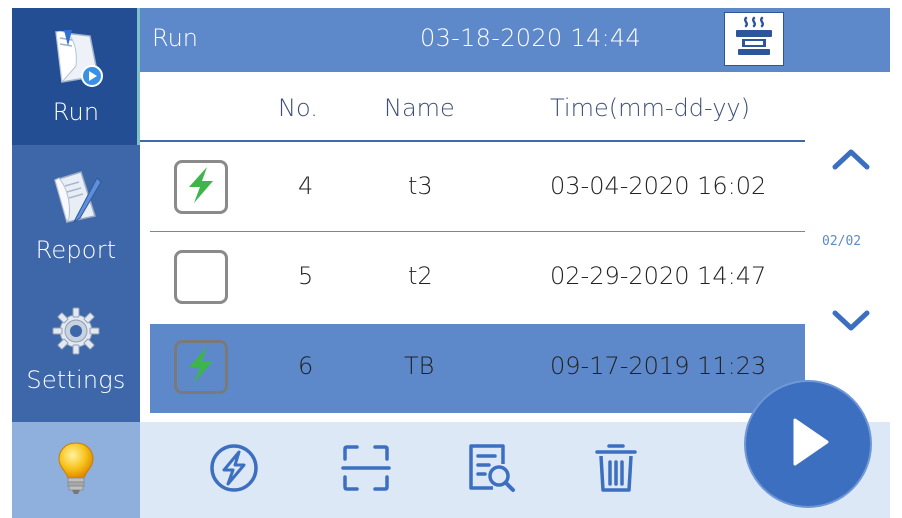 Image resolution: width=902 pixels, height=518 pixels. Describe the element at coordinates (420, 276) in the screenshot. I see `row-name: t2` at that location.